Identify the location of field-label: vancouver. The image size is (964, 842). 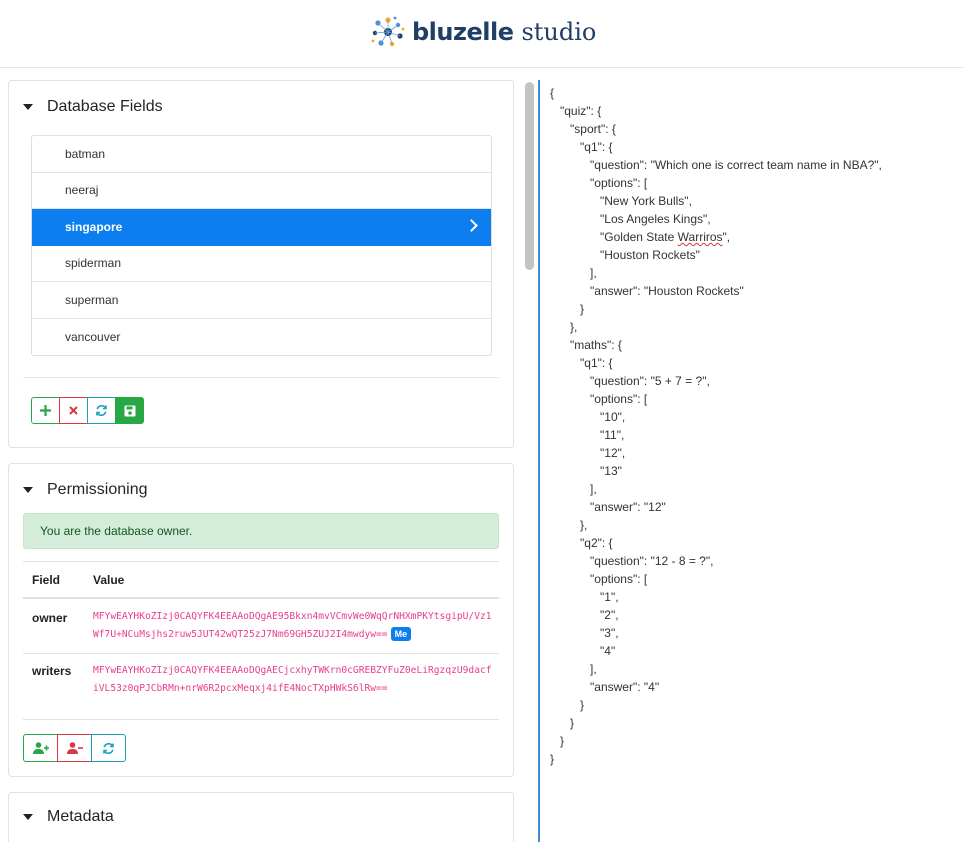
(93, 336).